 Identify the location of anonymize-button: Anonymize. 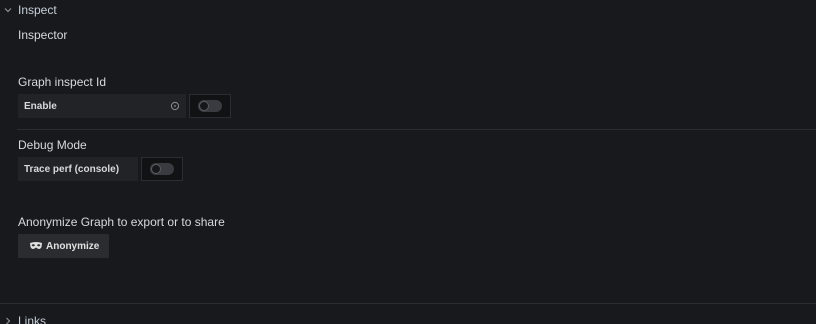
(64, 246).